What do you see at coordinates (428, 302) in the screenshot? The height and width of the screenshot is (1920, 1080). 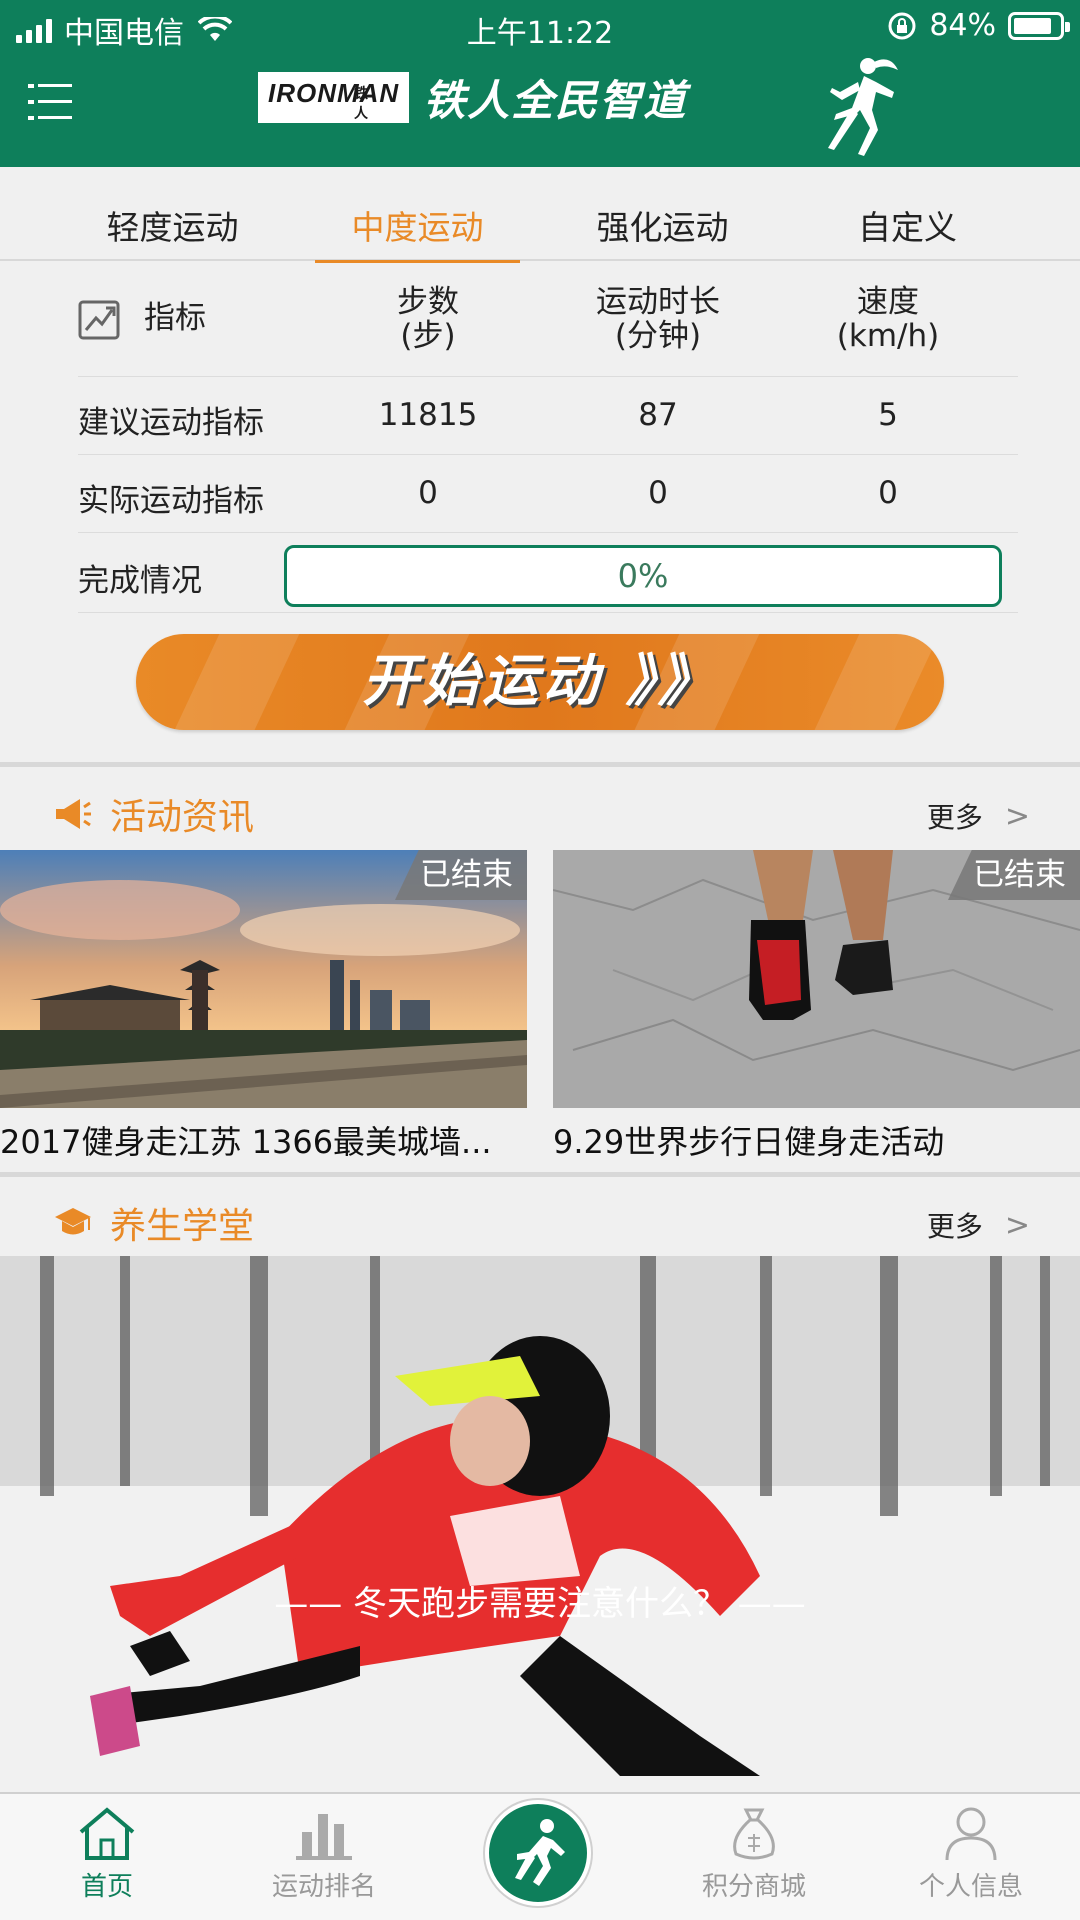 I see `steps-header-label: 步数` at bounding box center [428, 302].